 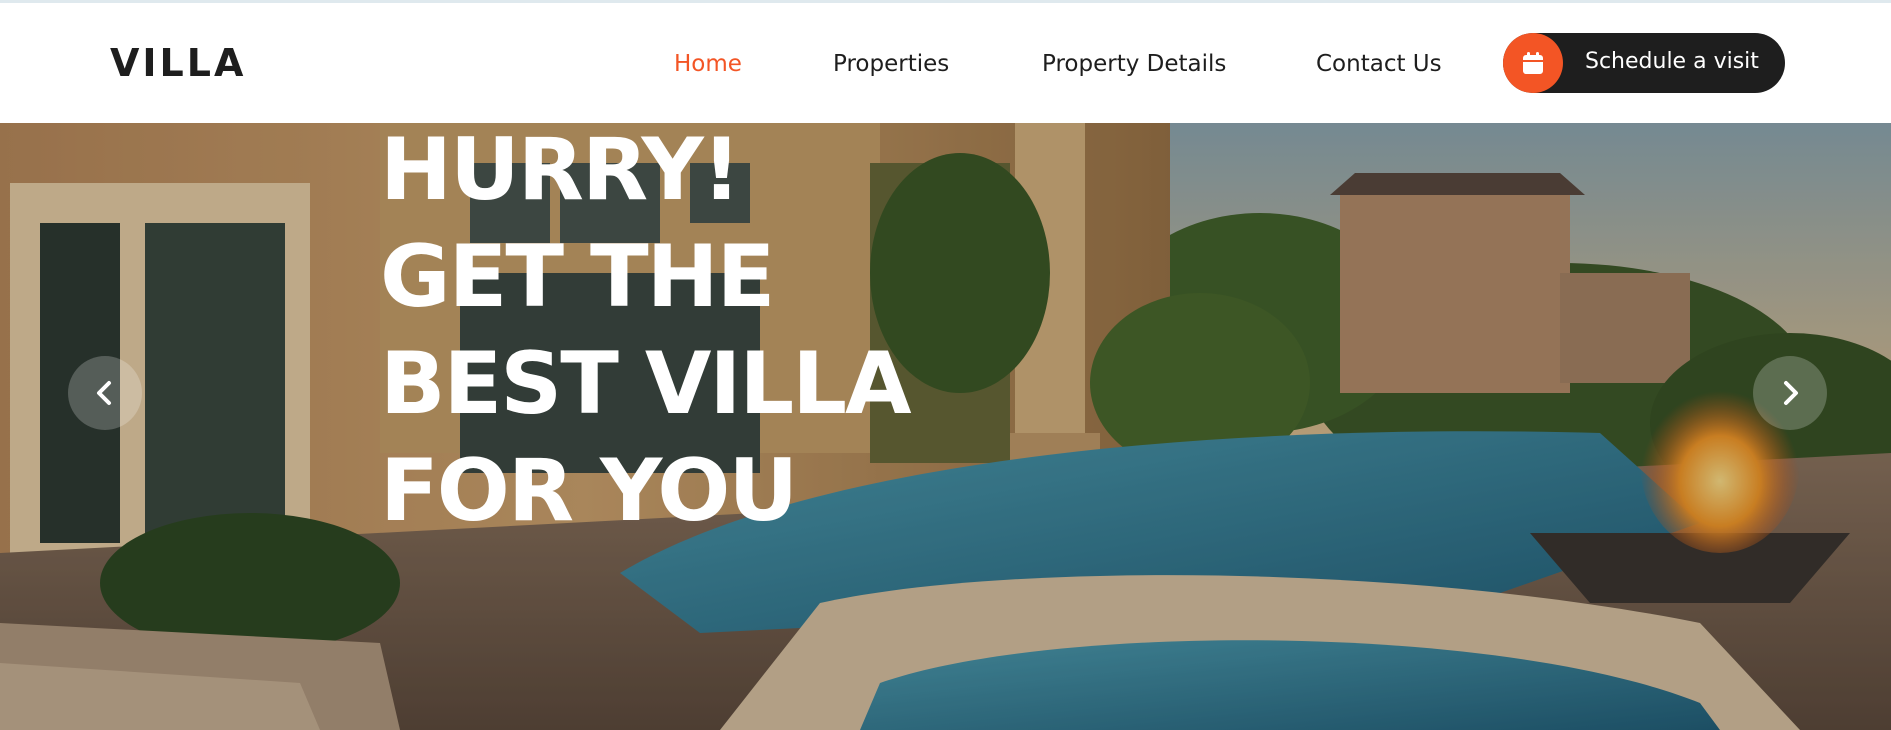 What do you see at coordinates (646, 384) in the screenshot?
I see `hero-headline-line: BEST VILLA` at bounding box center [646, 384].